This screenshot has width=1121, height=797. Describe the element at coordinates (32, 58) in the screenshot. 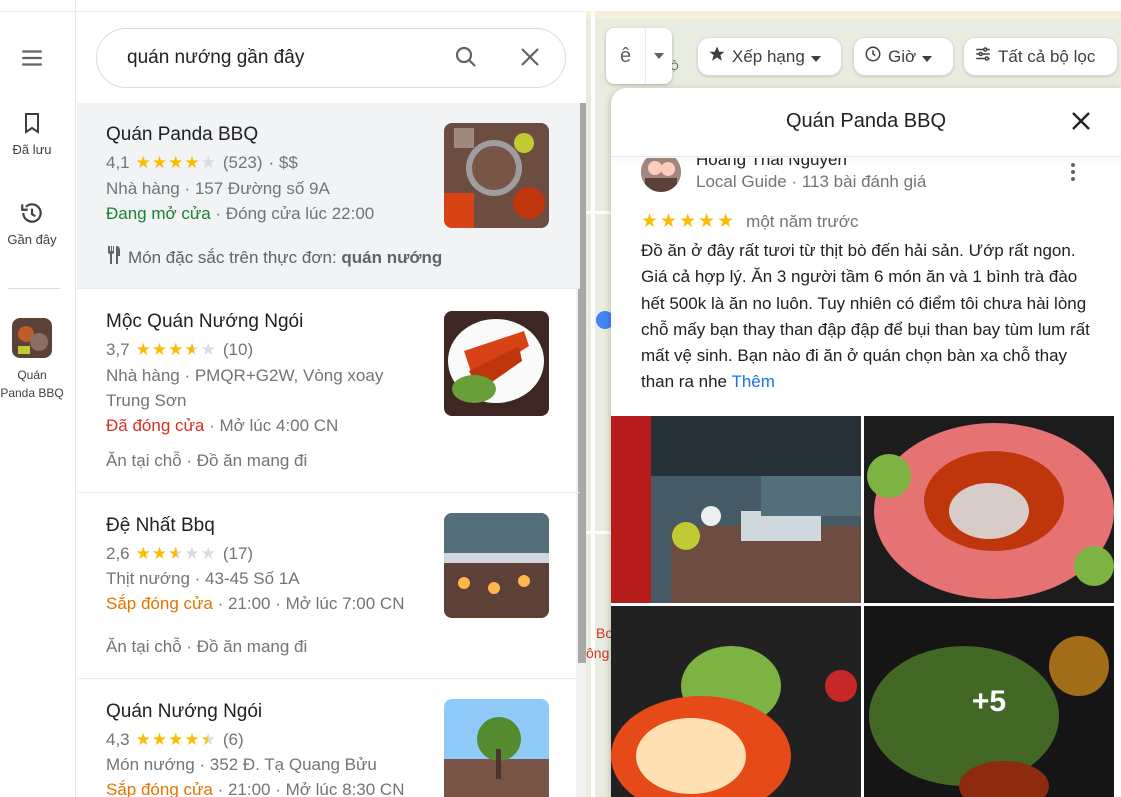

I see `hamburger-menu-icon` at that location.